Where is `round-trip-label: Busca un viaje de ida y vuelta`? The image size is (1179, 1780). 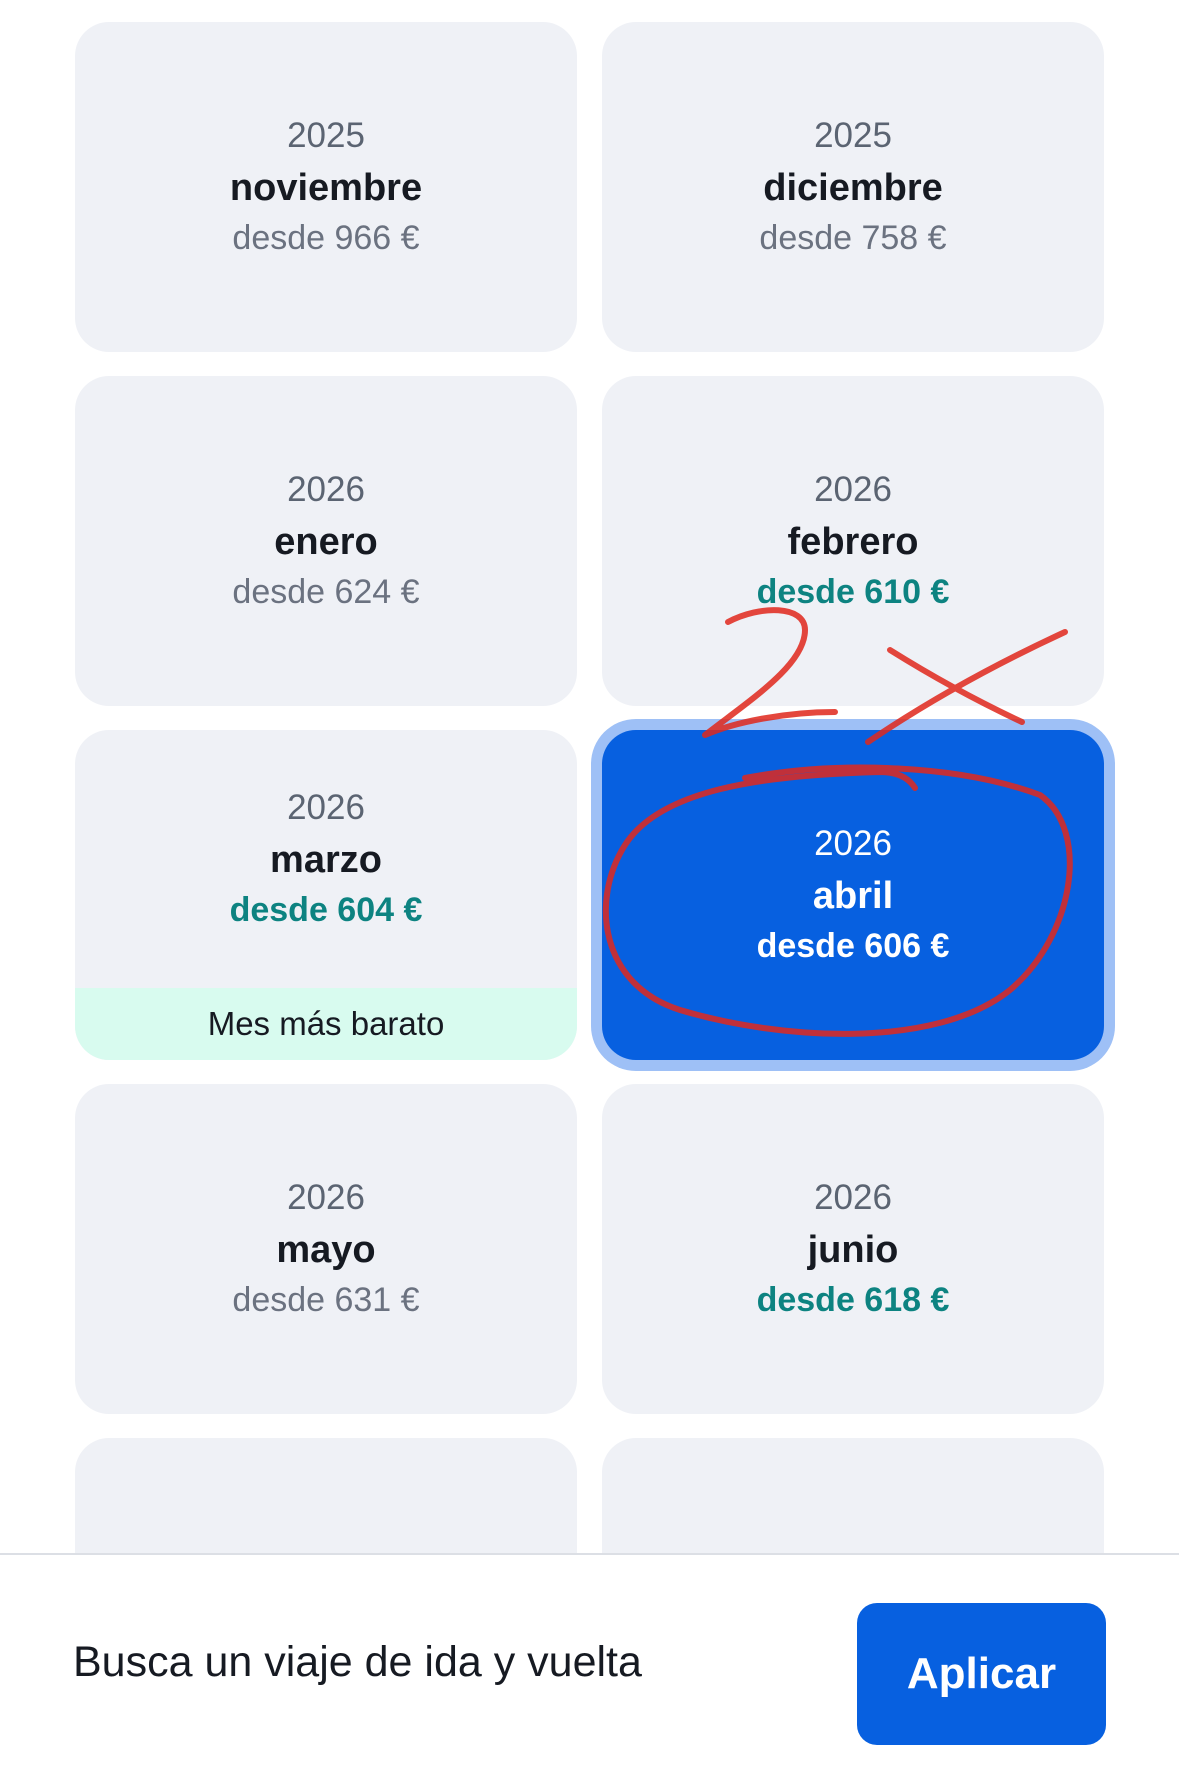 round-trip-label: Busca un viaje de ida y vuelta is located at coordinates (357, 1662).